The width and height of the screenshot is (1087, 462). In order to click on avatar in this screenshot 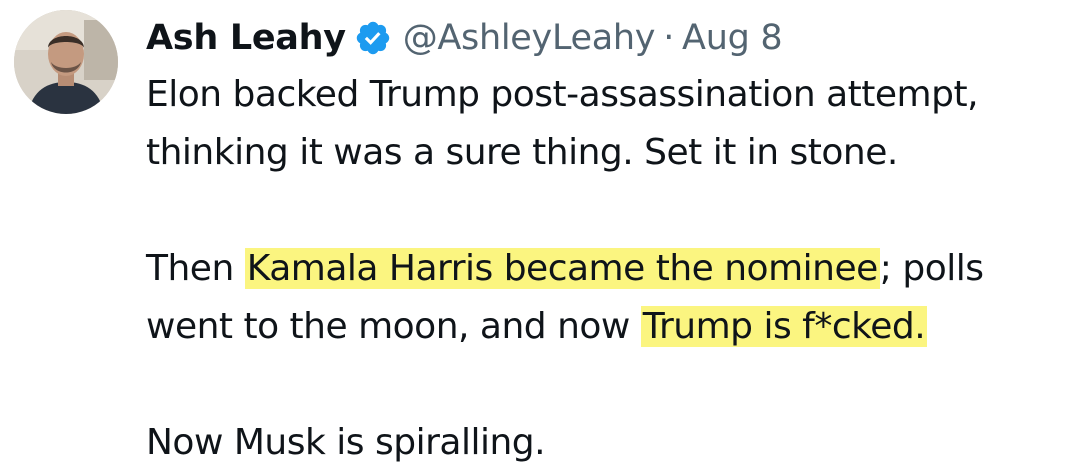, I will do `click(66, 62)`.